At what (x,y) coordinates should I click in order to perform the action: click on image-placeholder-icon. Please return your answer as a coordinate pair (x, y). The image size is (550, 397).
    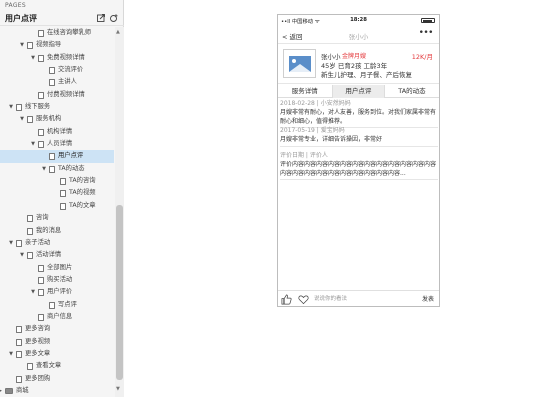
    Looking at the image, I should click on (300, 64).